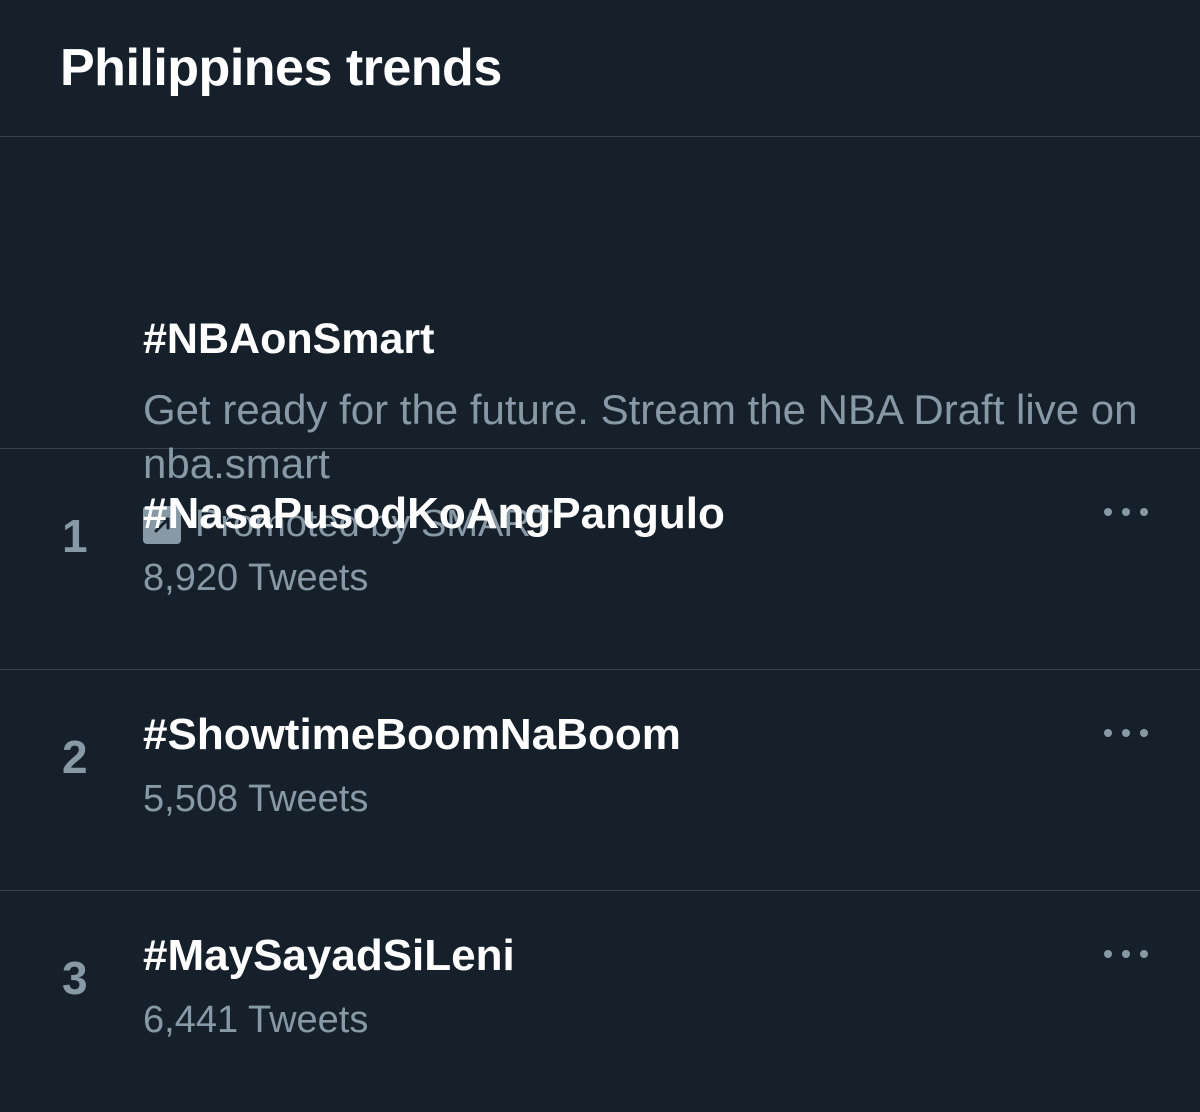 The width and height of the screenshot is (1200, 1112). What do you see at coordinates (412, 735) in the screenshot?
I see `trend-hashtag: #ShowtimeBoomNaBoom` at bounding box center [412, 735].